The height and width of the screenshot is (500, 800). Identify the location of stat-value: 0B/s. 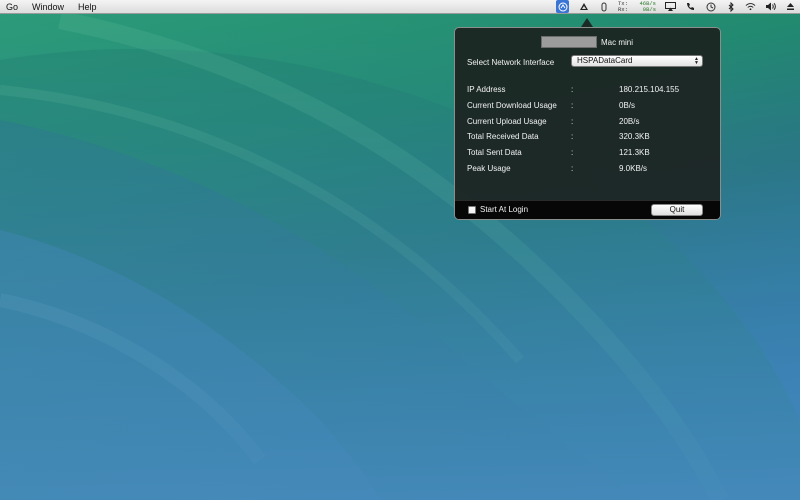
(627, 105).